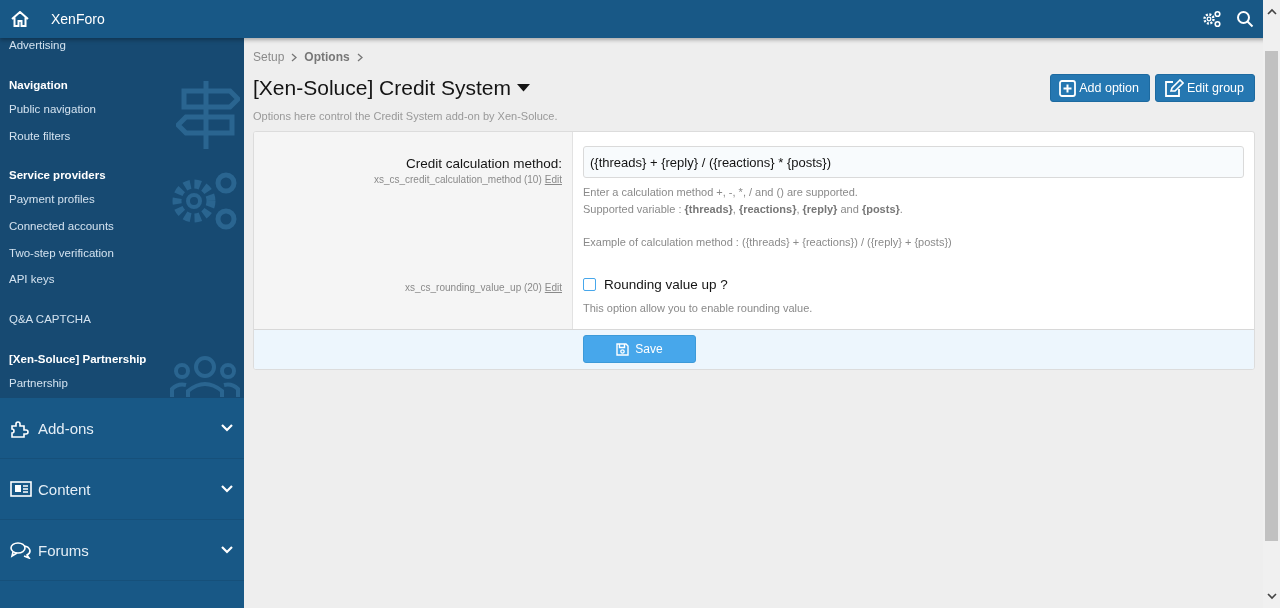  What do you see at coordinates (1100, 88) in the screenshot?
I see `add-option-button: Add option` at bounding box center [1100, 88].